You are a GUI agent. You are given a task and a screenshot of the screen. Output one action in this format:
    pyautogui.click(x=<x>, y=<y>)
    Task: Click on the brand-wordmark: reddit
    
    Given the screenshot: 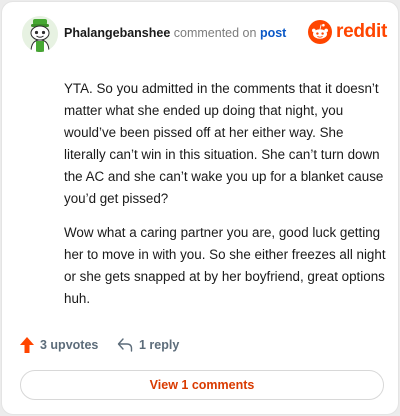 What is the action you would take?
    pyautogui.click(x=361, y=31)
    